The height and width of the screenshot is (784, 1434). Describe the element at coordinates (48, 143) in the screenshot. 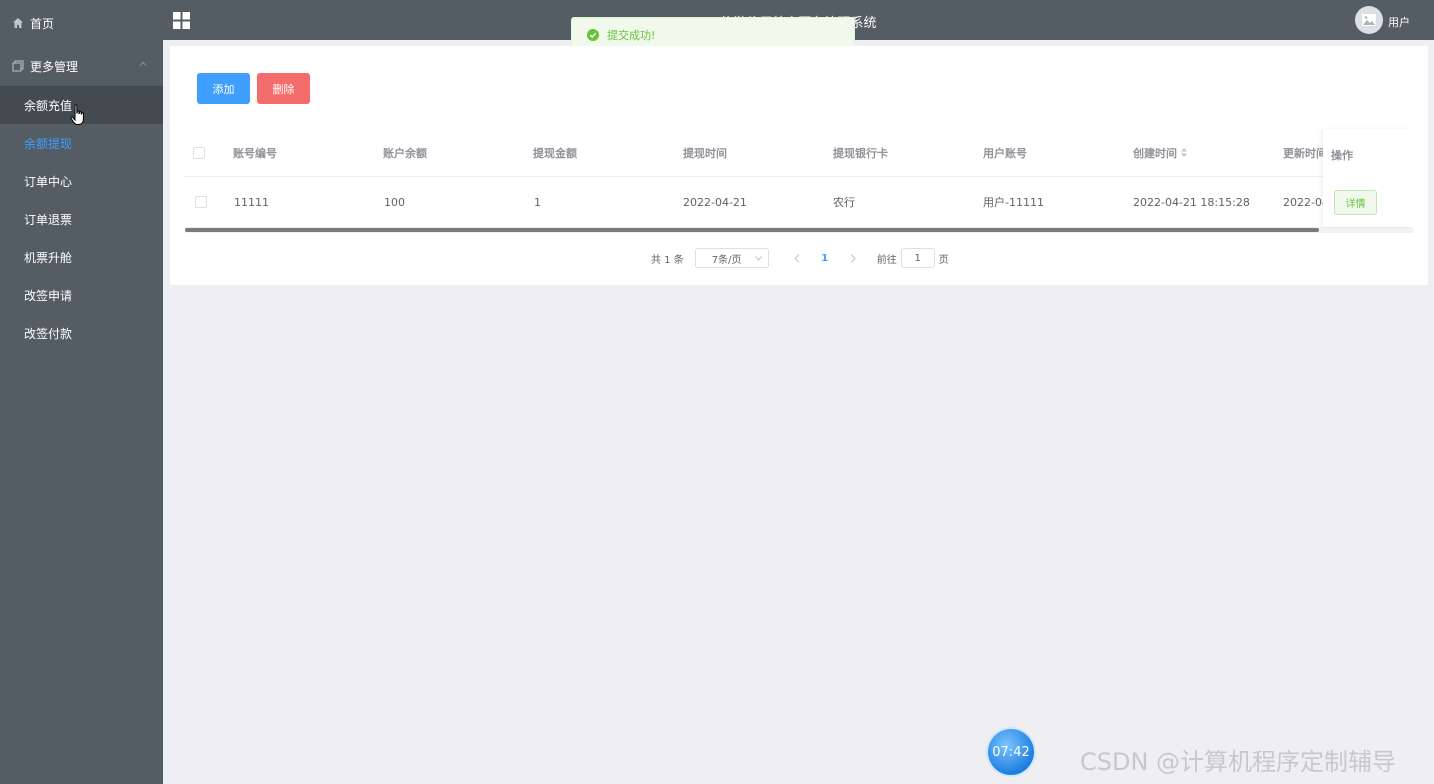

I see `sidebar-item-label: 余额提现` at that location.